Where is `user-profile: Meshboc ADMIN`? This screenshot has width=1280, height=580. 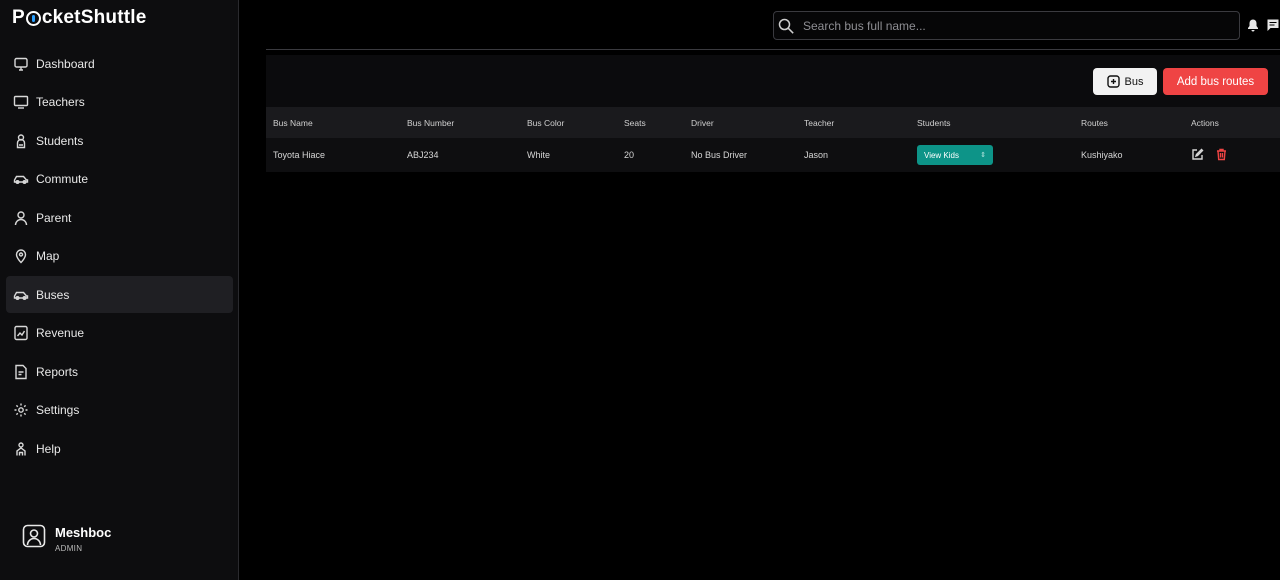
user-profile: Meshboc ADMIN is located at coordinates (66, 538).